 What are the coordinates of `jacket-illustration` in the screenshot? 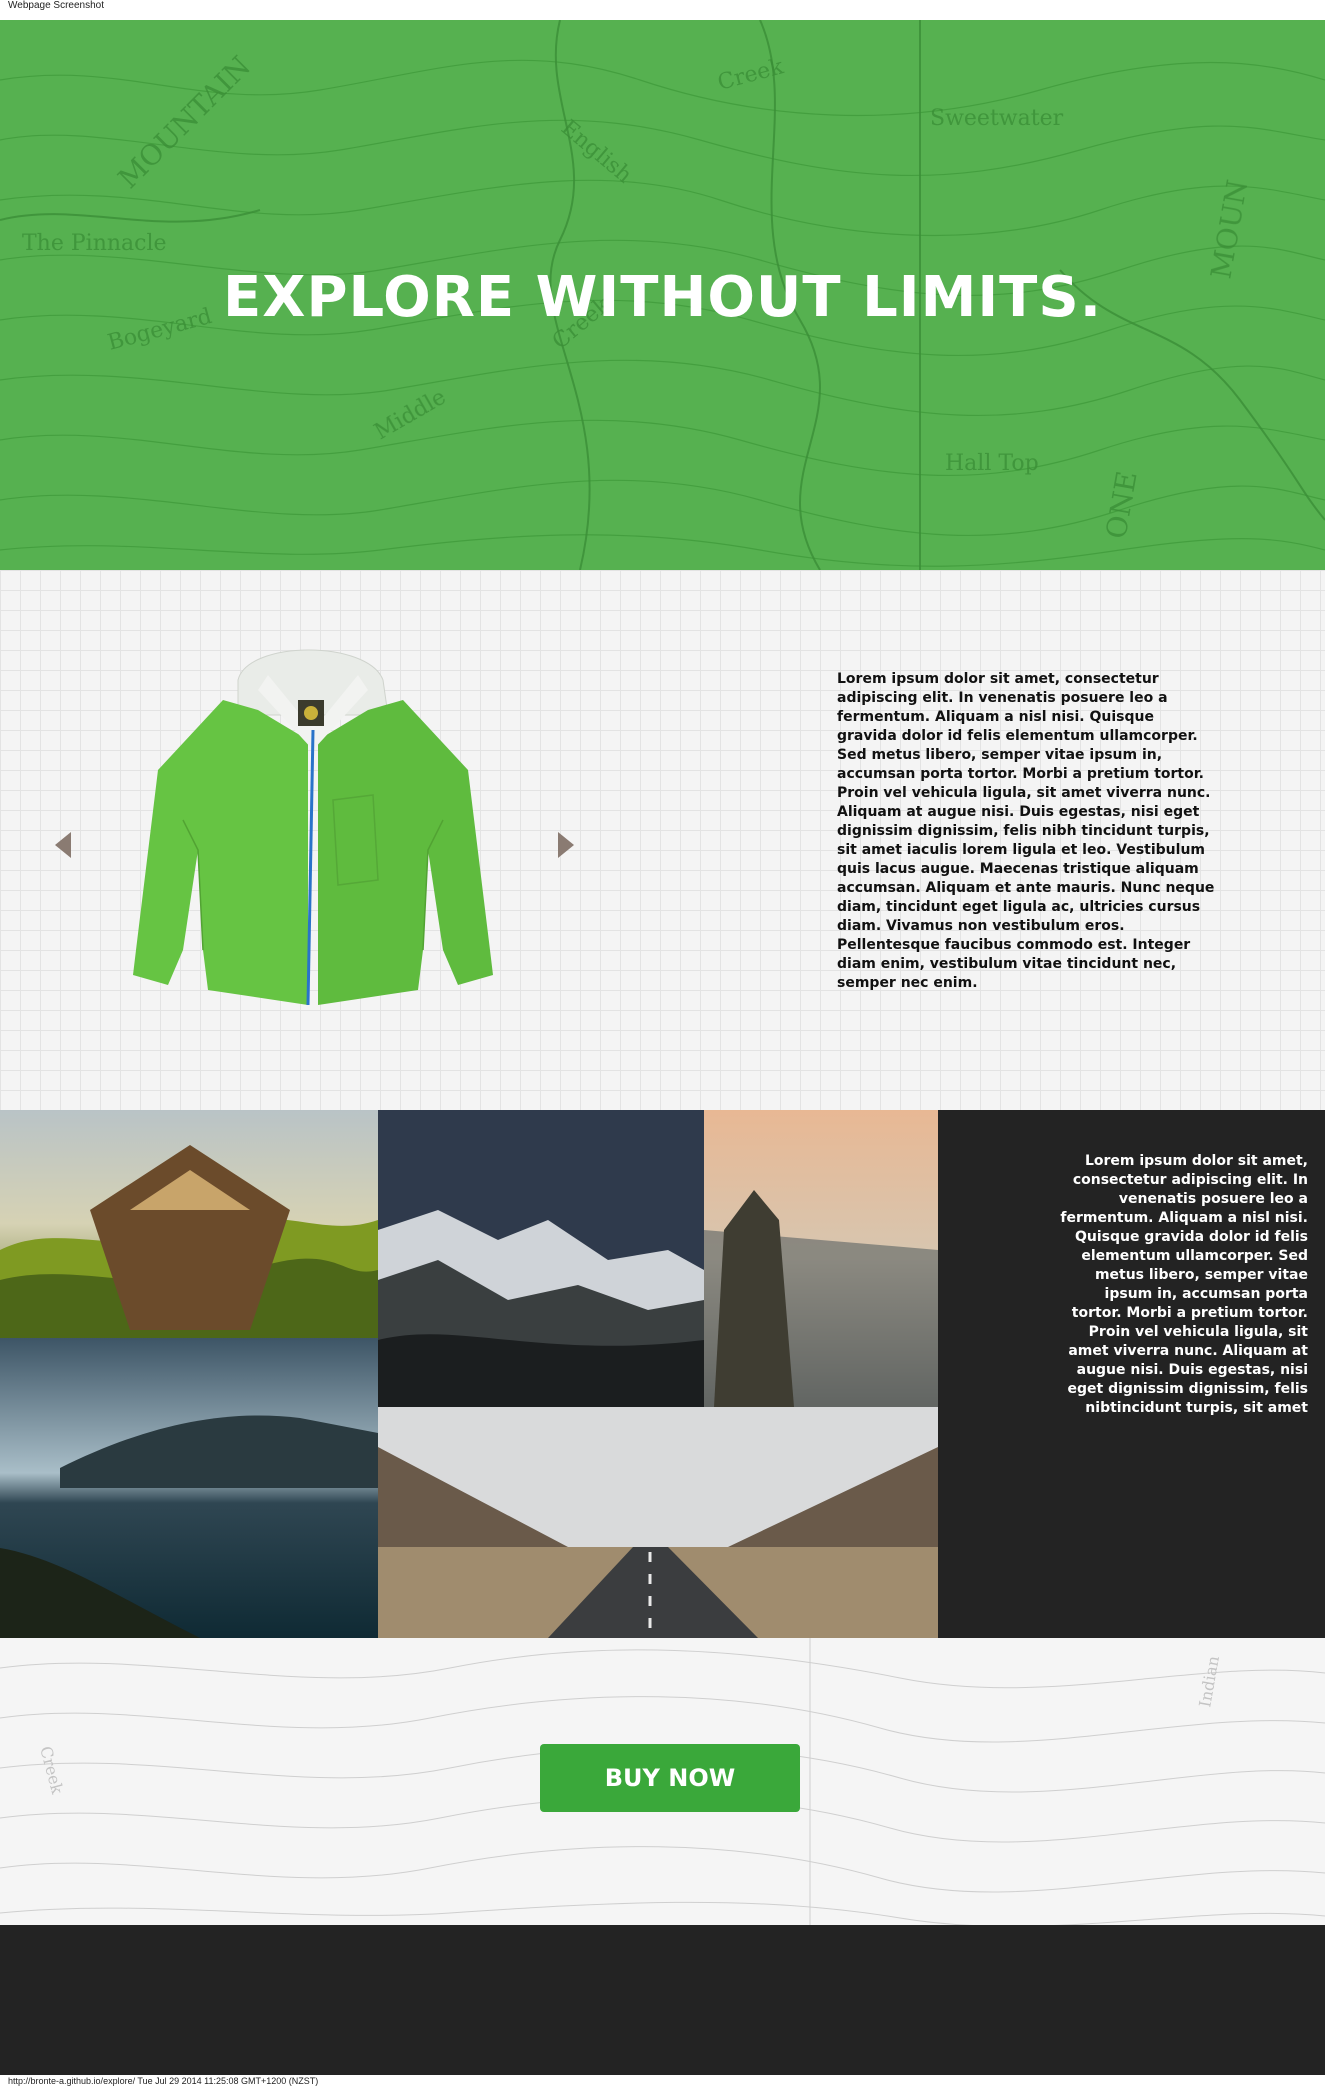 It's located at (313, 827).